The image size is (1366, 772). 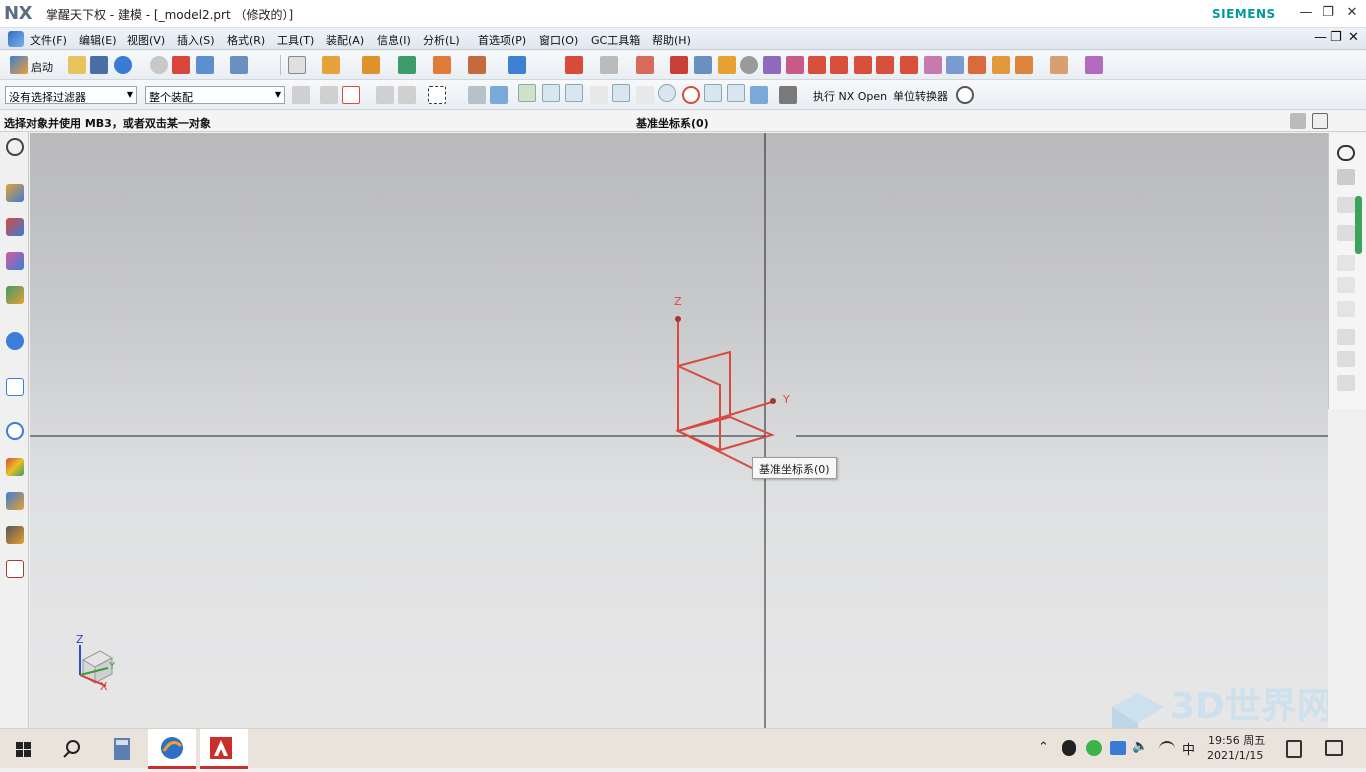 I want to click on part-navigator-icon, so click(x=15, y=261).